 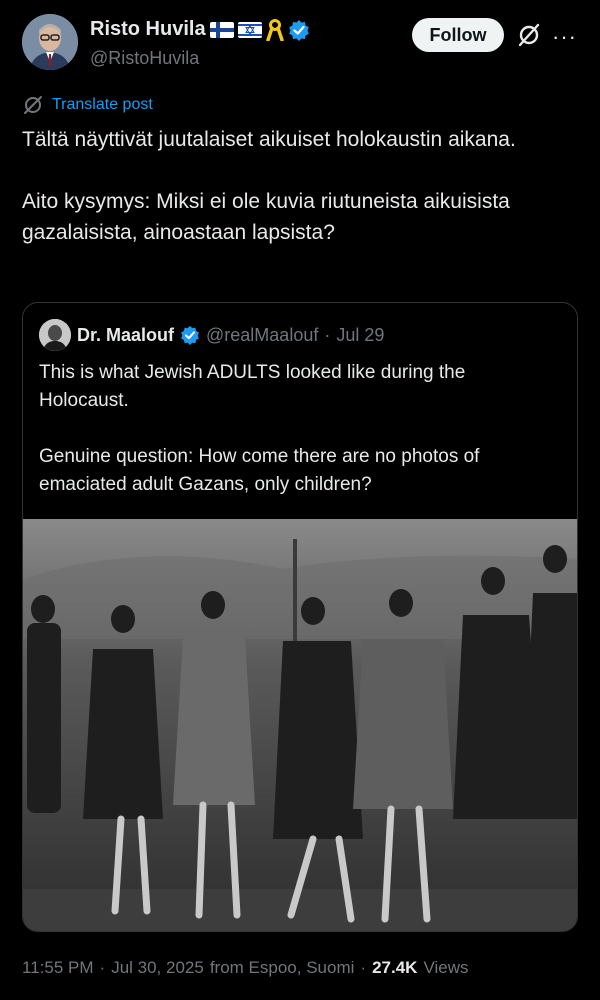 What do you see at coordinates (302, 44) in the screenshot?
I see `post-header: Risto Huvila @RistoHuvila Follow ···` at bounding box center [302, 44].